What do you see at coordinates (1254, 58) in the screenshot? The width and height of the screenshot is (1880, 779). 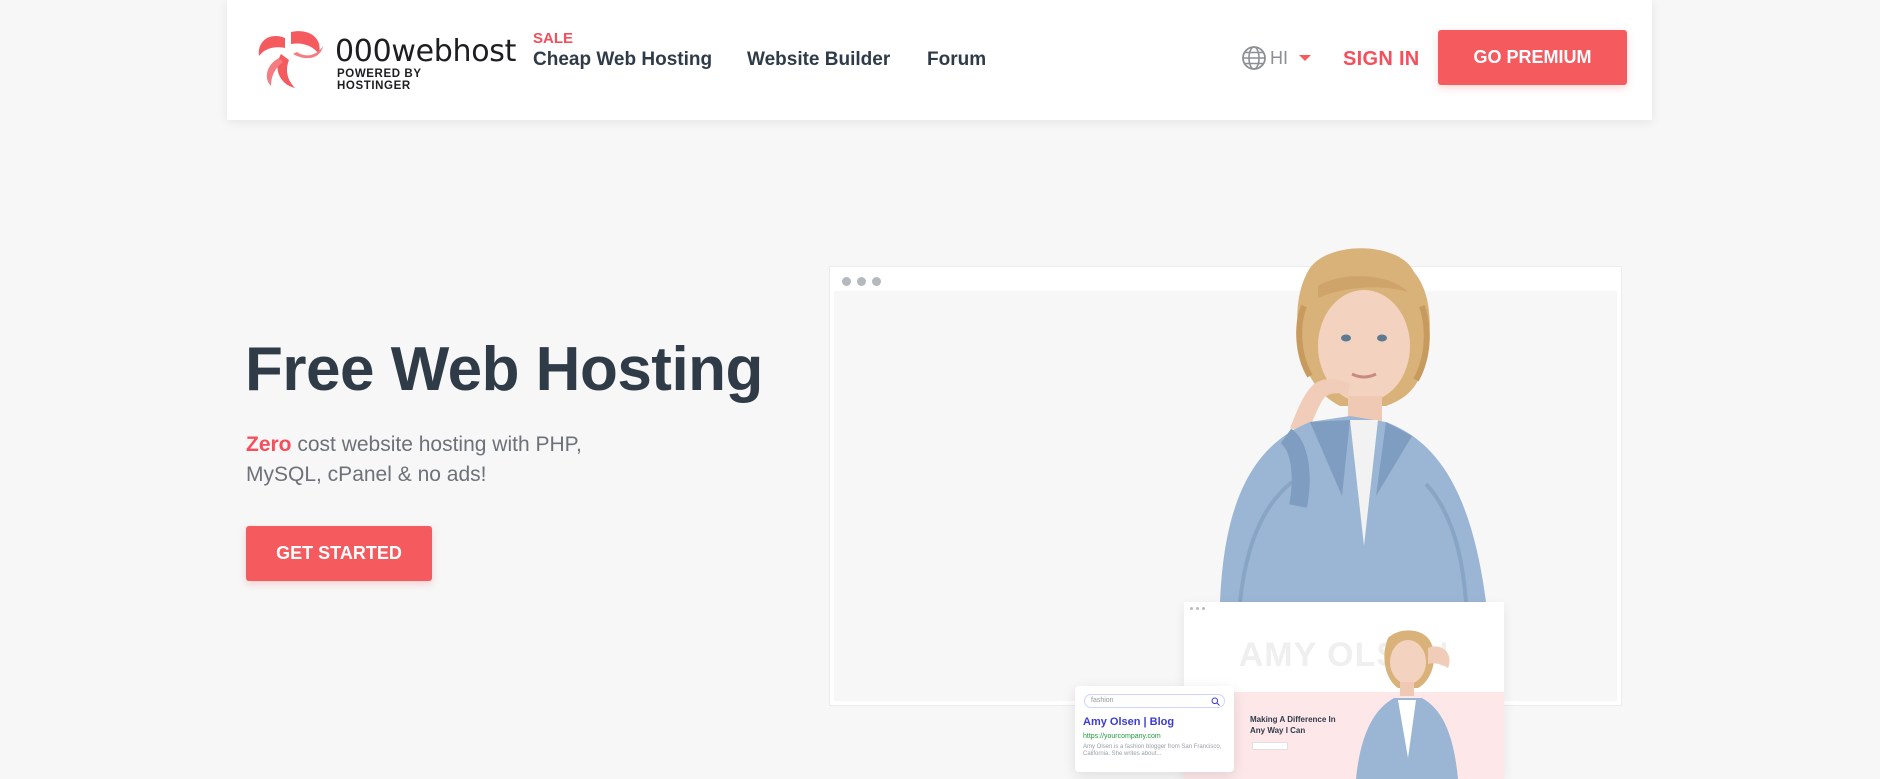 I see `globe-icon` at bounding box center [1254, 58].